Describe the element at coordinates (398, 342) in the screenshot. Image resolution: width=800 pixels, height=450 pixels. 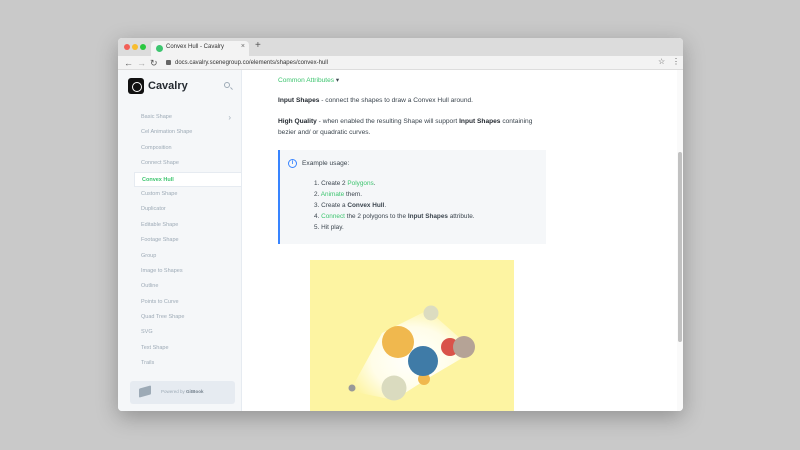
I see `orange-circle` at that location.